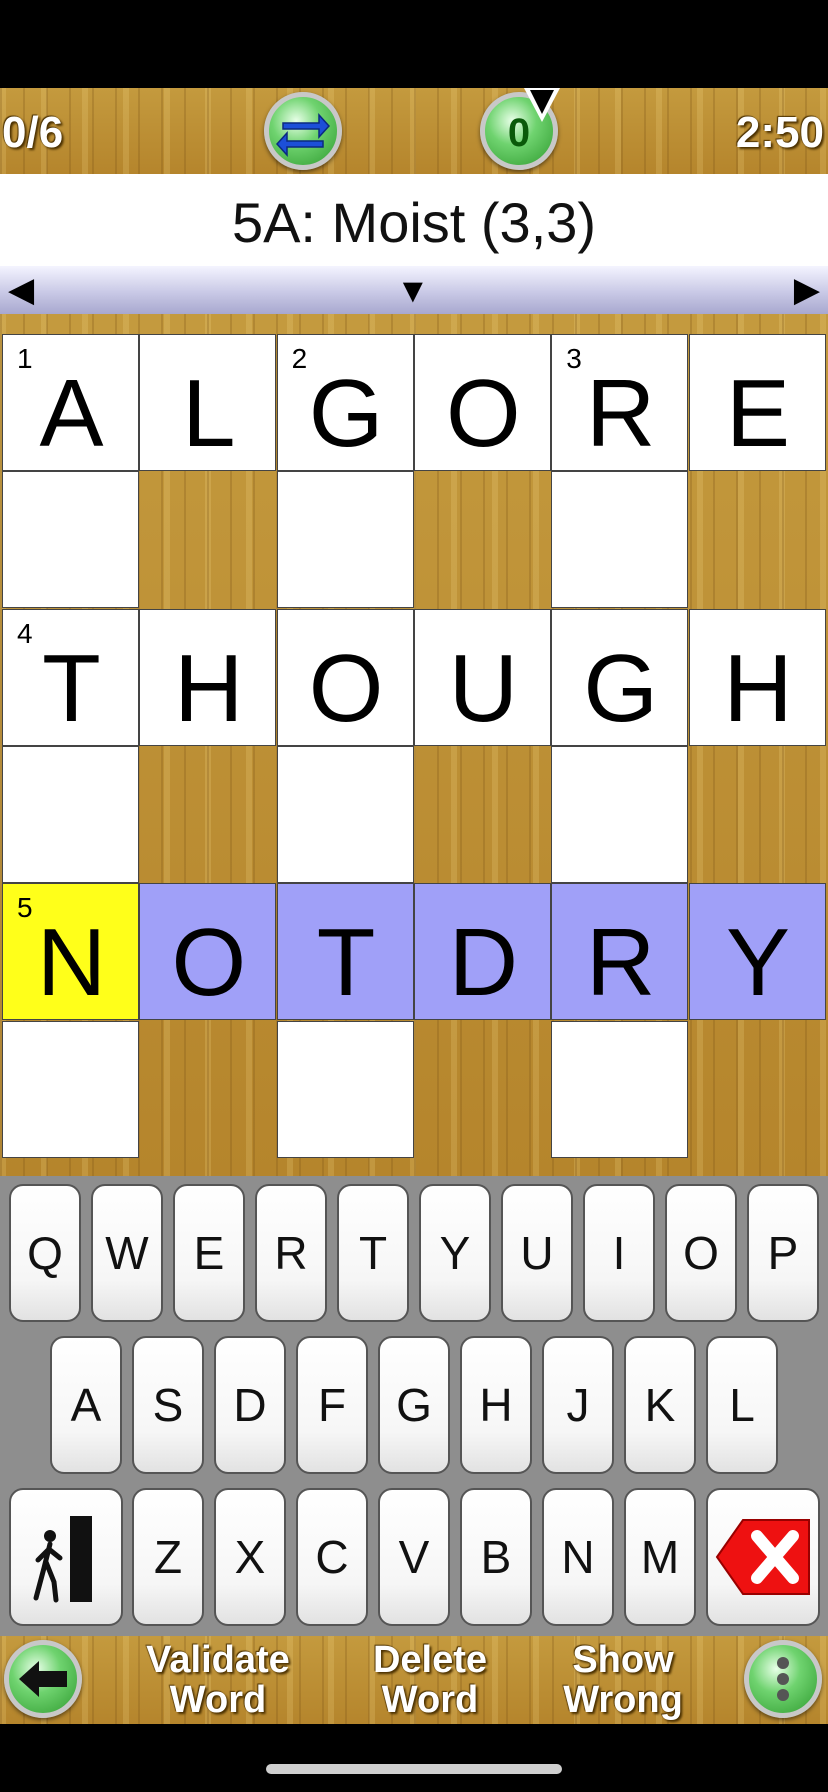 The width and height of the screenshot is (828, 1792). What do you see at coordinates (45, 1253) in the screenshot?
I see `key-q: Q` at bounding box center [45, 1253].